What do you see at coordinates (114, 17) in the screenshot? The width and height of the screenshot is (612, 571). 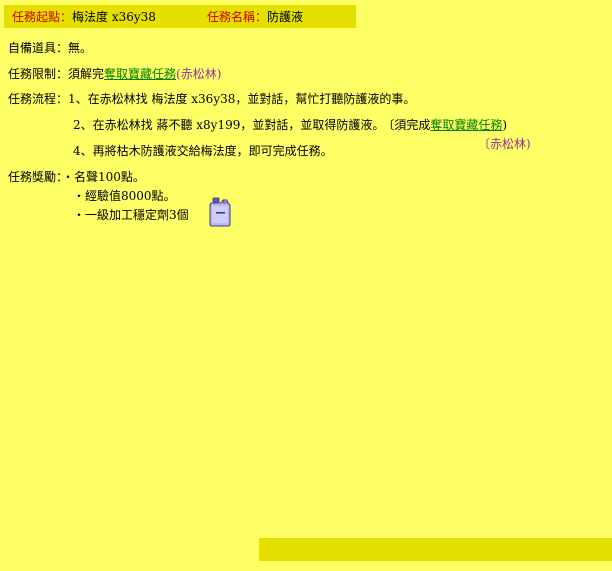 I see `quest-start-value: 梅法度 x36y38` at bounding box center [114, 17].